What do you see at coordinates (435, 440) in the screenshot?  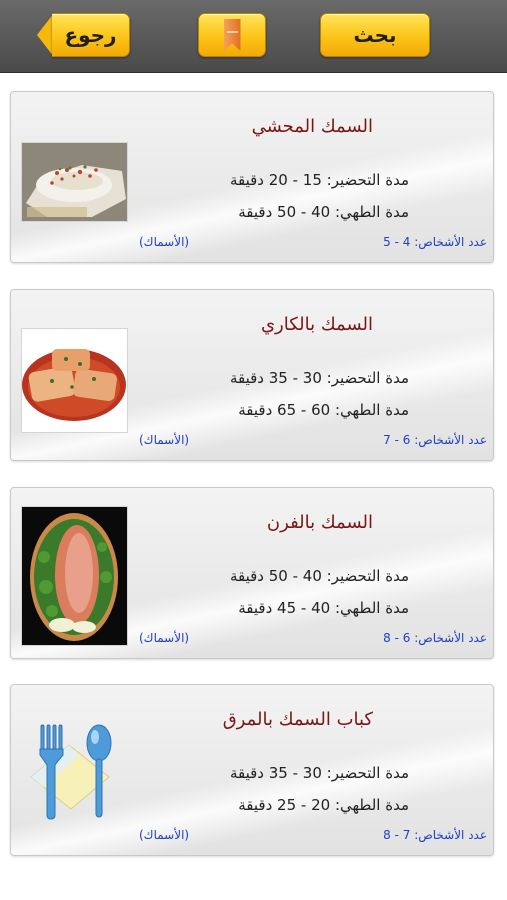 I see `servings-count: عدد الأشخاص: 6 - 7` at bounding box center [435, 440].